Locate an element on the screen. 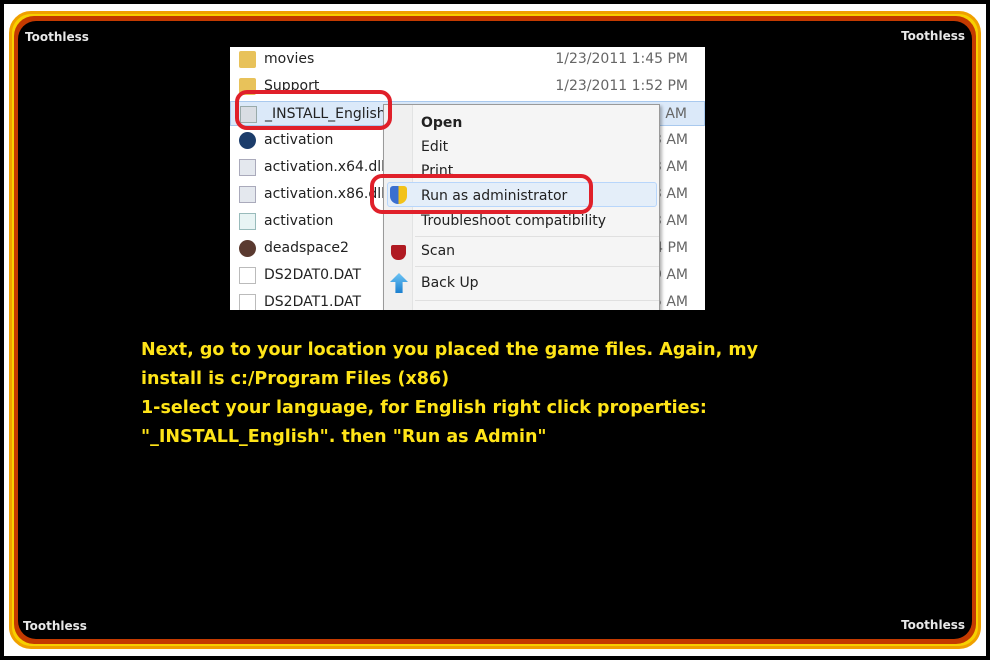 The image size is (990, 660). info-icon is located at coordinates (247, 221).